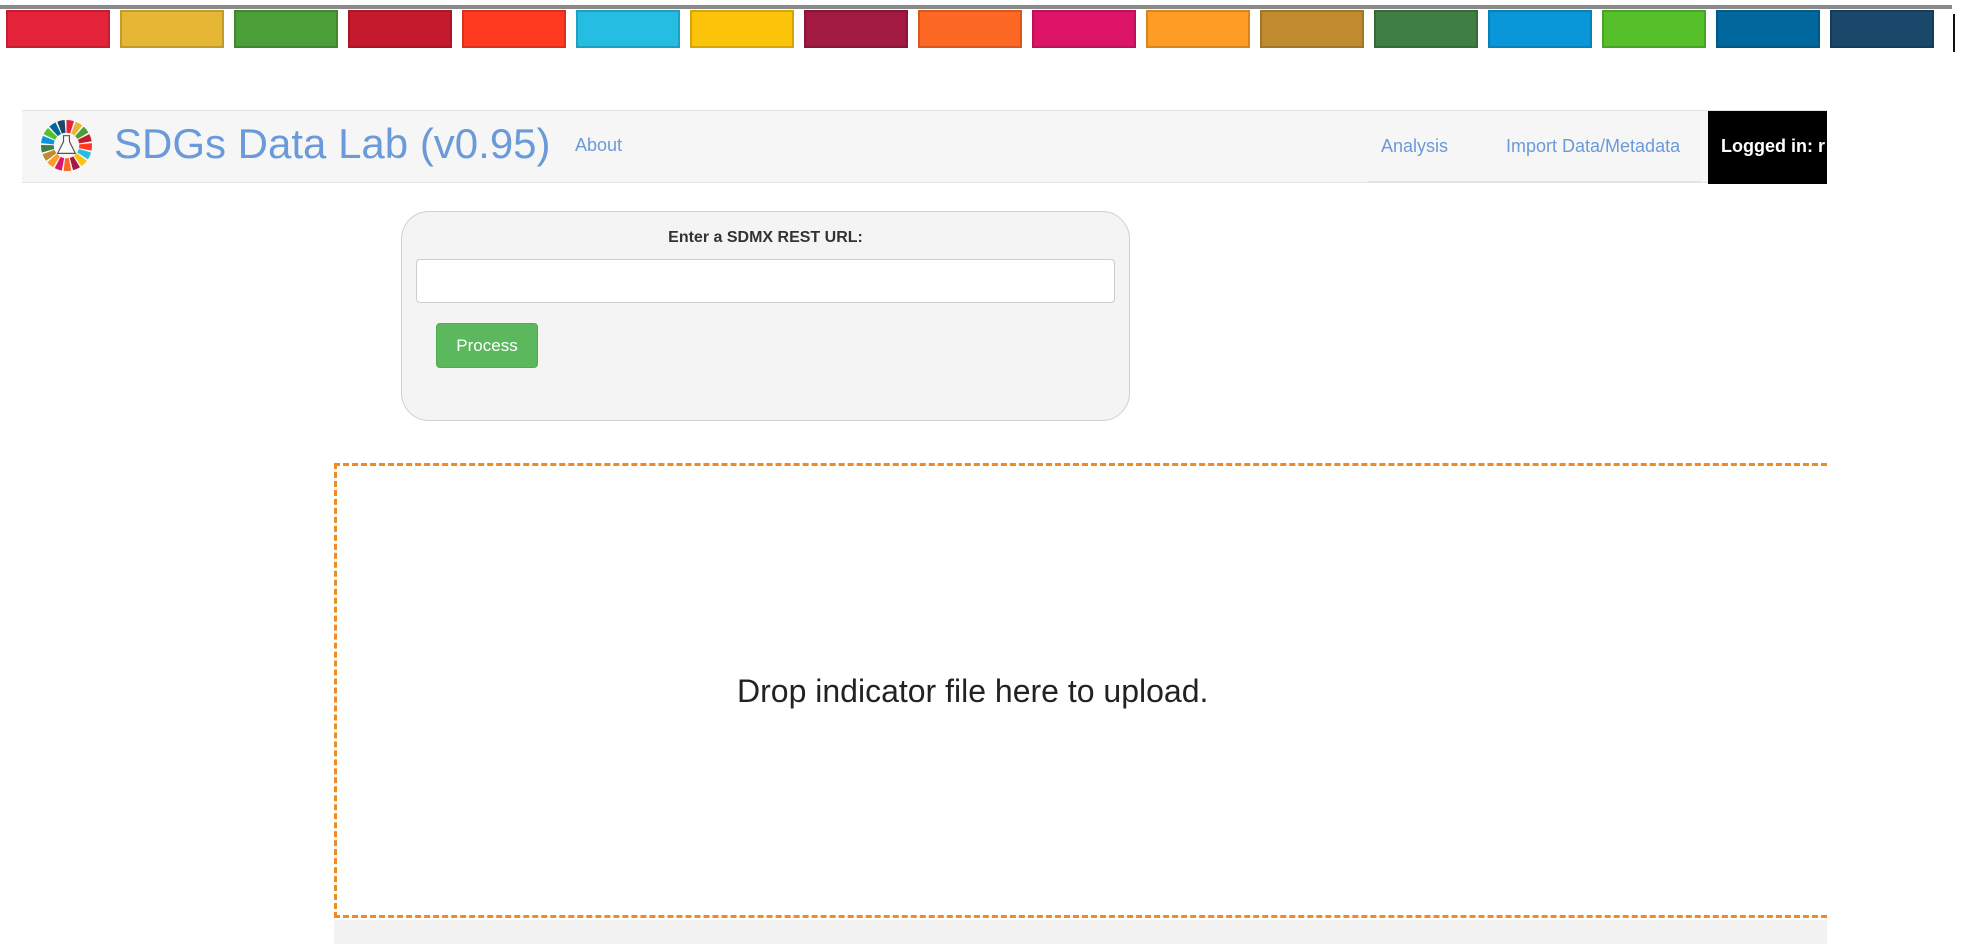 This screenshot has width=1962, height=944. Describe the element at coordinates (765, 281) in the screenshot. I see `sdmx-url-input` at that location.